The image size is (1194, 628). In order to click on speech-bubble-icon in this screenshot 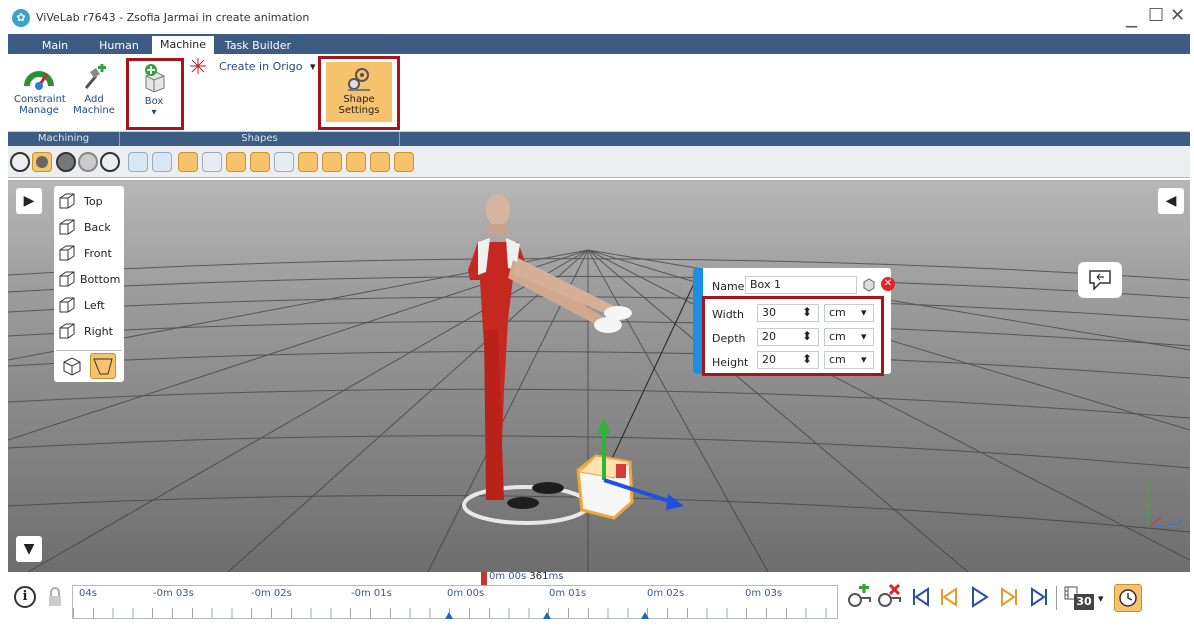, I will do `click(1100, 280)`.